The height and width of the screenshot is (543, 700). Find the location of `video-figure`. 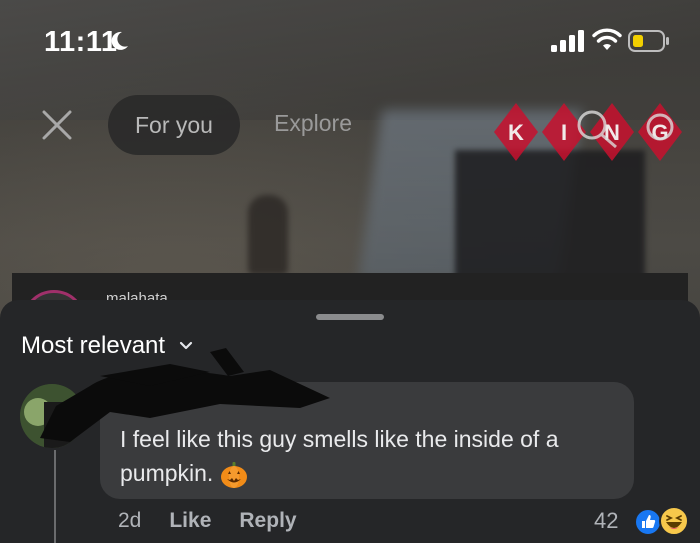

video-figure is located at coordinates (268, 235).